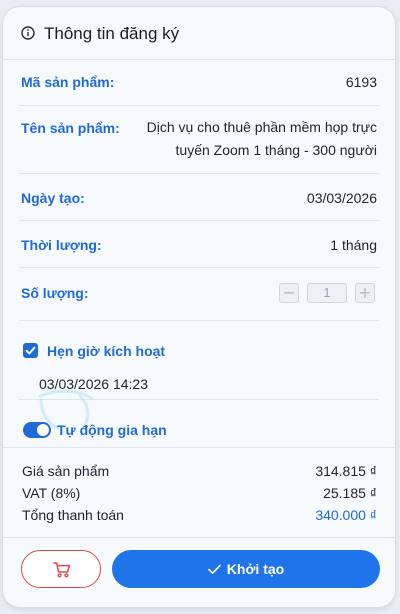 The height and width of the screenshot is (614, 400). Describe the element at coordinates (276, 150) in the screenshot. I see `product-name-line-2: tuyến Zoom 1 tháng - 300 người` at that location.